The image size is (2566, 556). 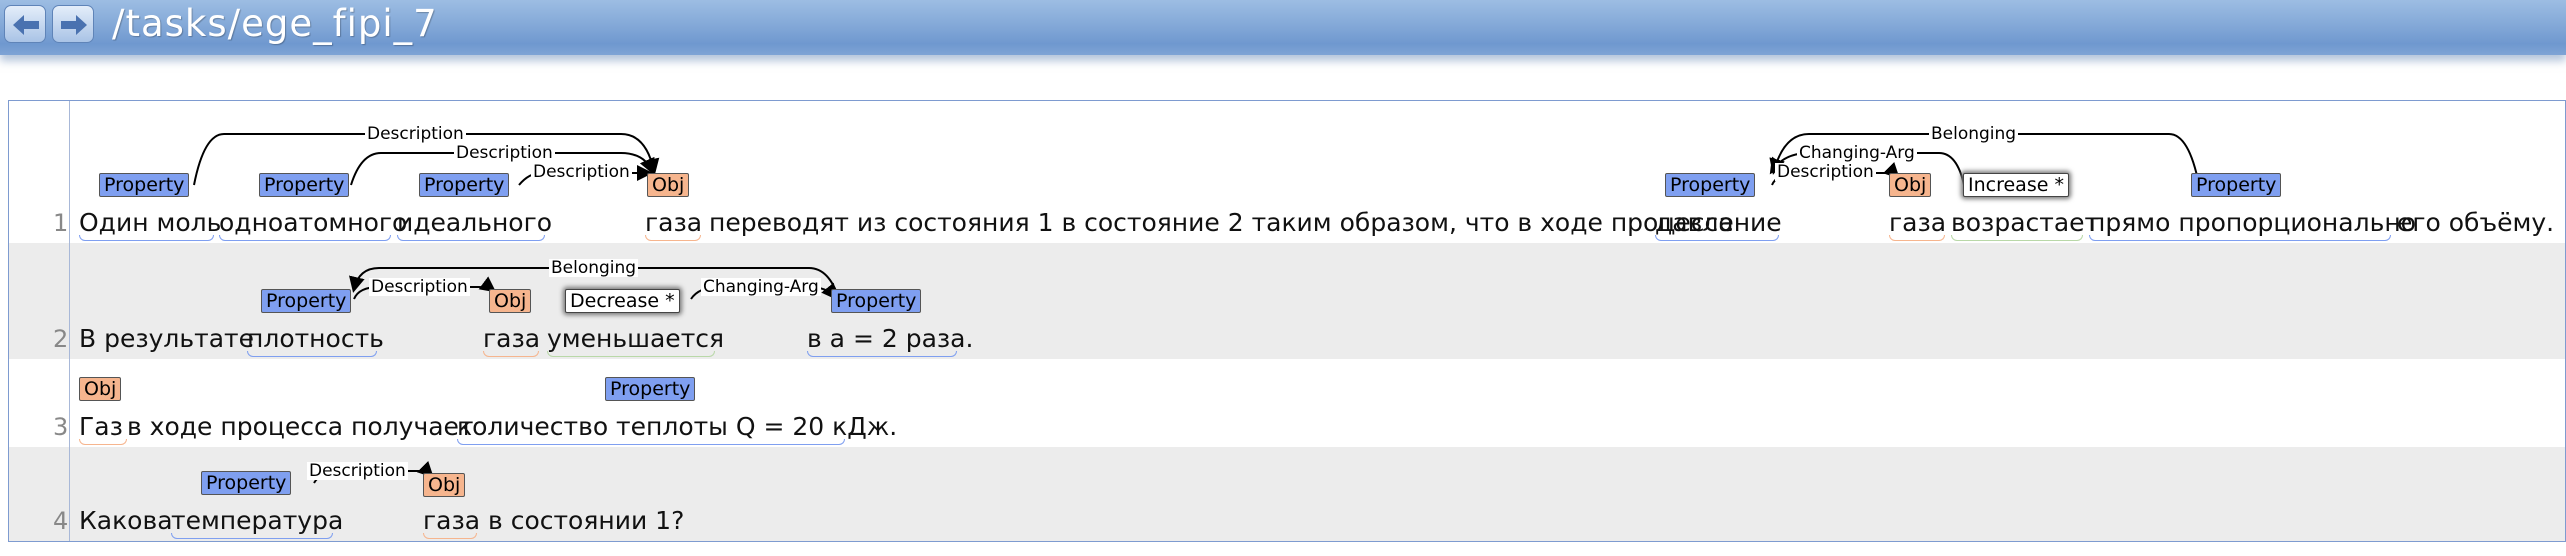 I want to click on back-button, so click(x=25, y=24).